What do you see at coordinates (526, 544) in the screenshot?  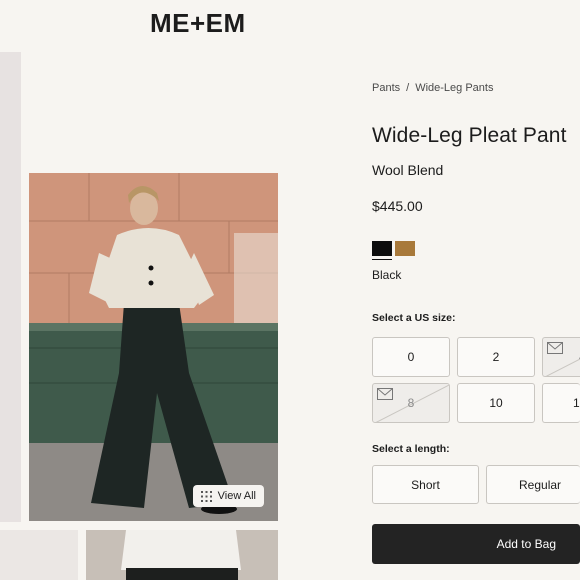 I see `add-to-bag-label: Add to Bag` at bounding box center [526, 544].